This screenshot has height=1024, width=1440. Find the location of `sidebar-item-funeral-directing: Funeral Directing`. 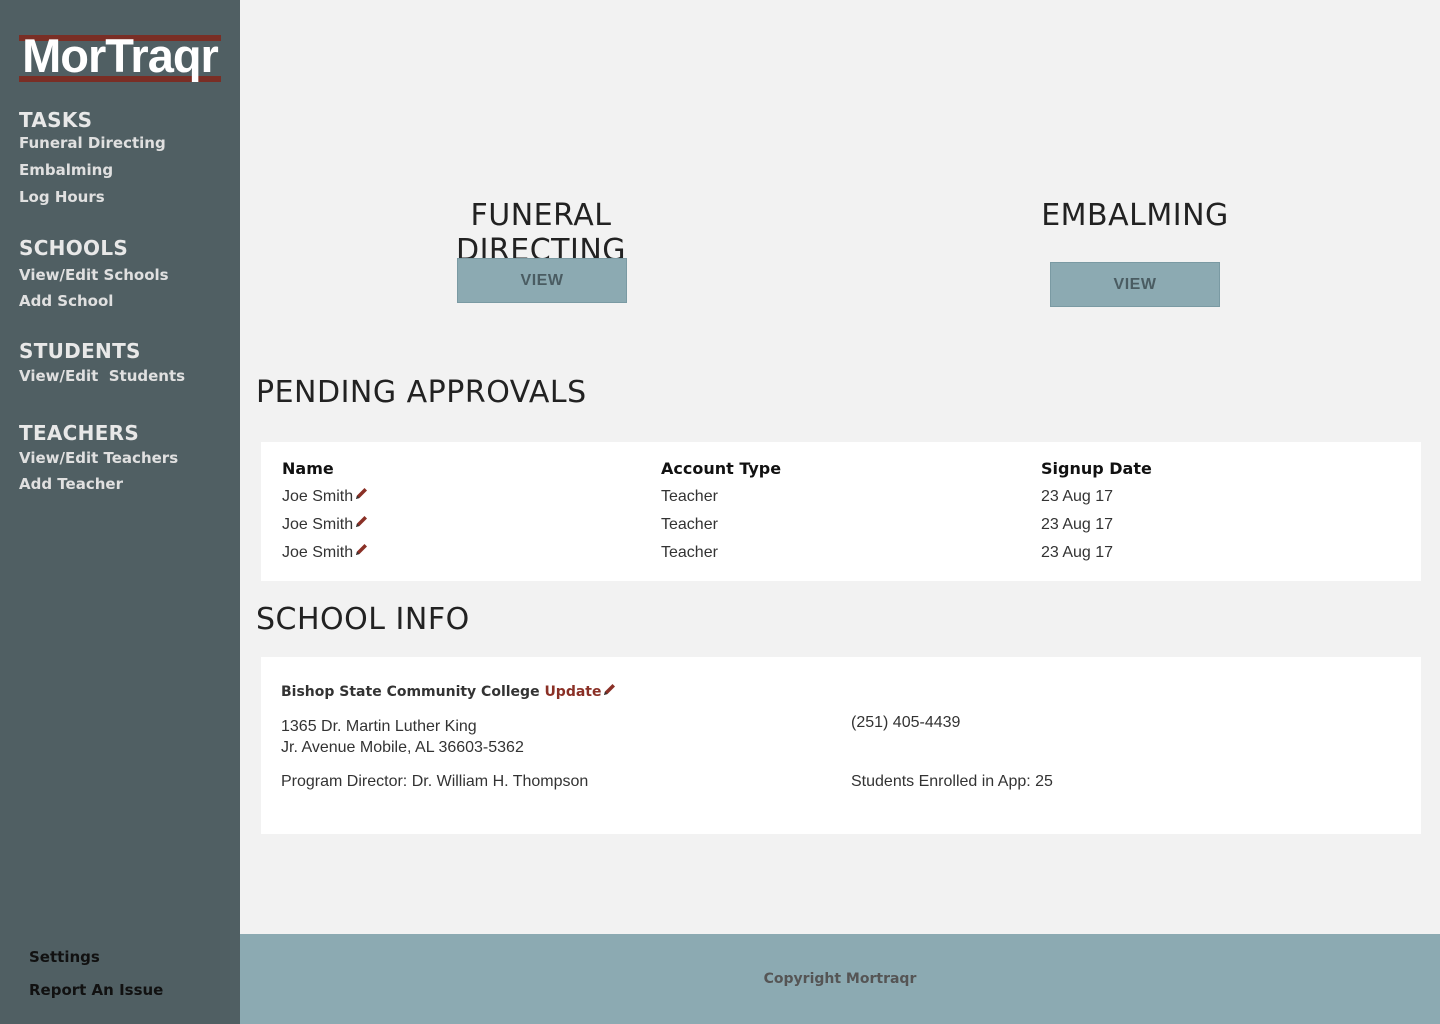

sidebar-item-funeral-directing: Funeral Directing is located at coordinates (92, 147).